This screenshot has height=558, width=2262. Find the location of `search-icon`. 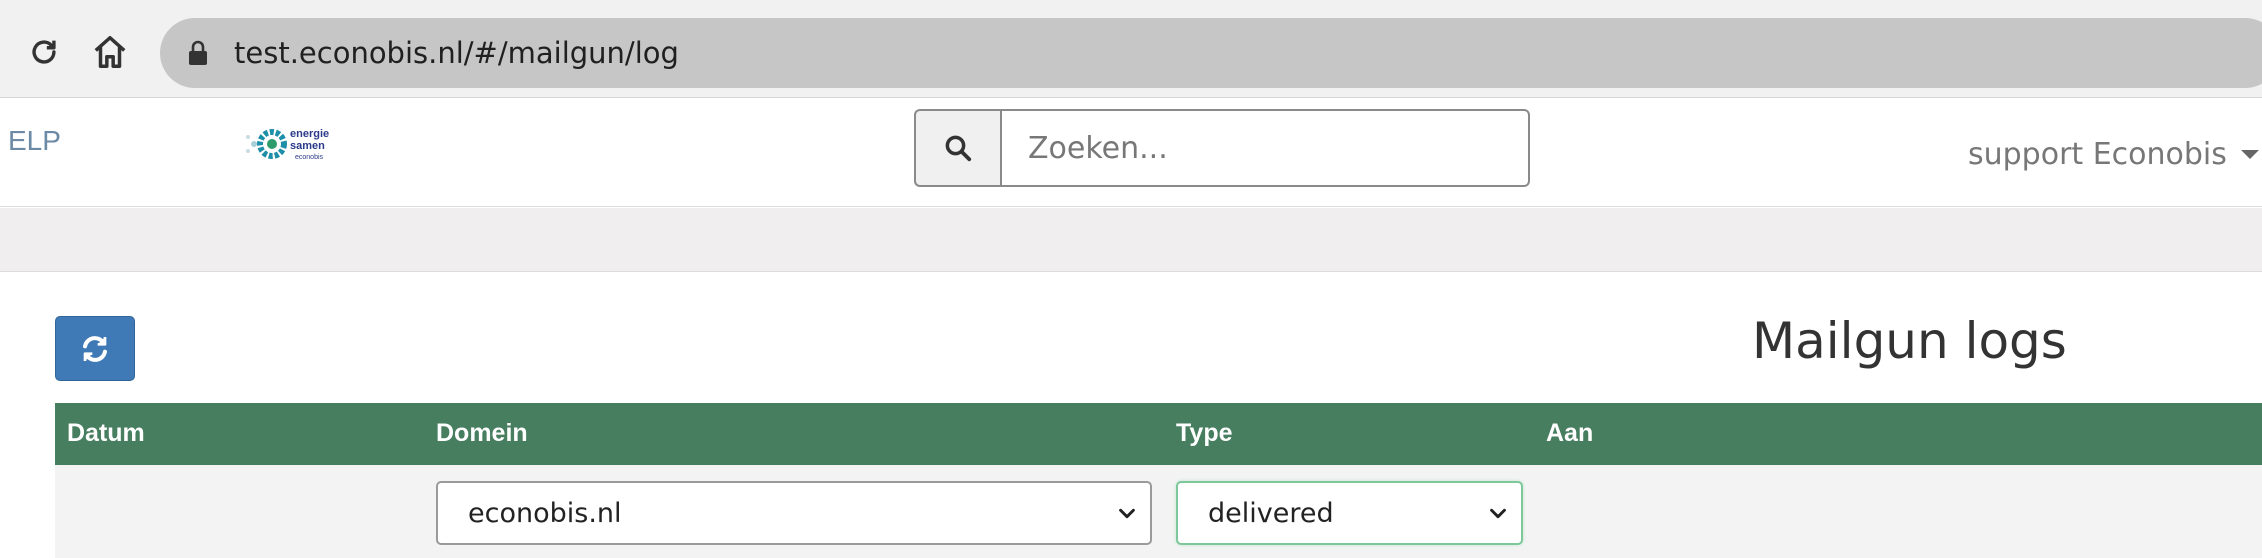

search-icon is located at coordinates (958, 148).